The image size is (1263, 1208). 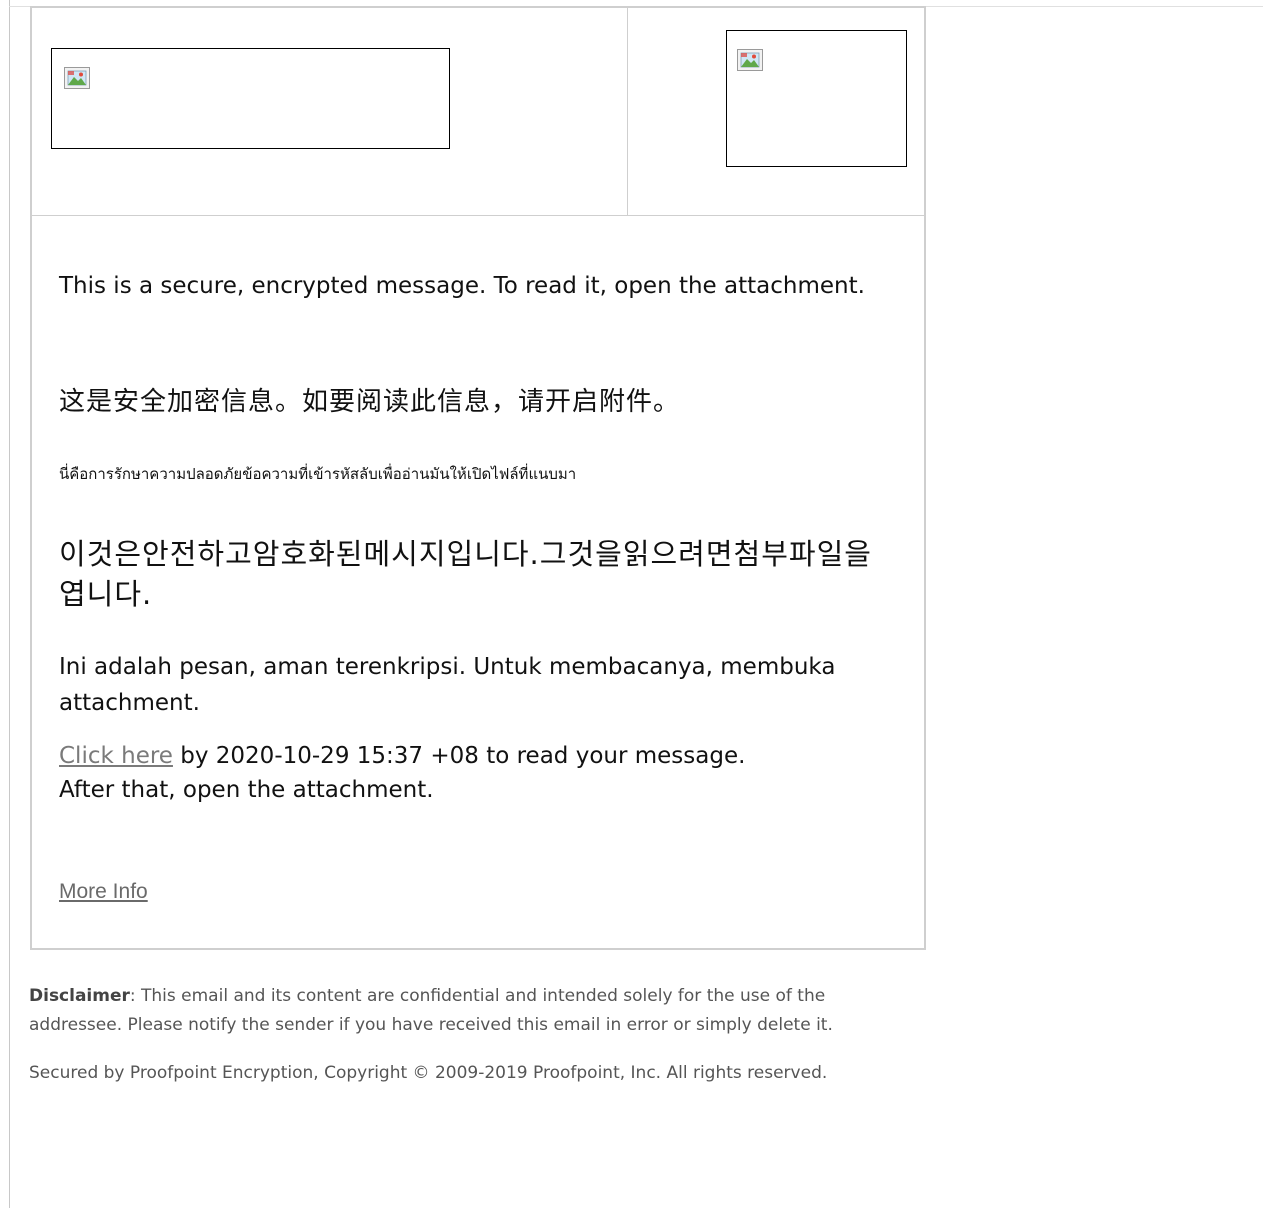 What do you see at coordinates (816, 98) in the screenshot?
I see `right-logo-image` at bounding box center [816, 98].